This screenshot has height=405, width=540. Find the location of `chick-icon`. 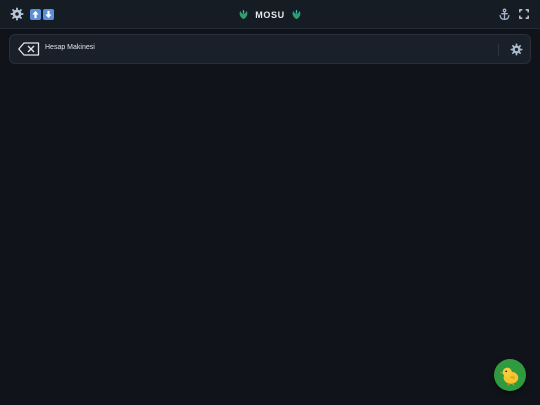

chick-icon is located at coordinates (509, 376).